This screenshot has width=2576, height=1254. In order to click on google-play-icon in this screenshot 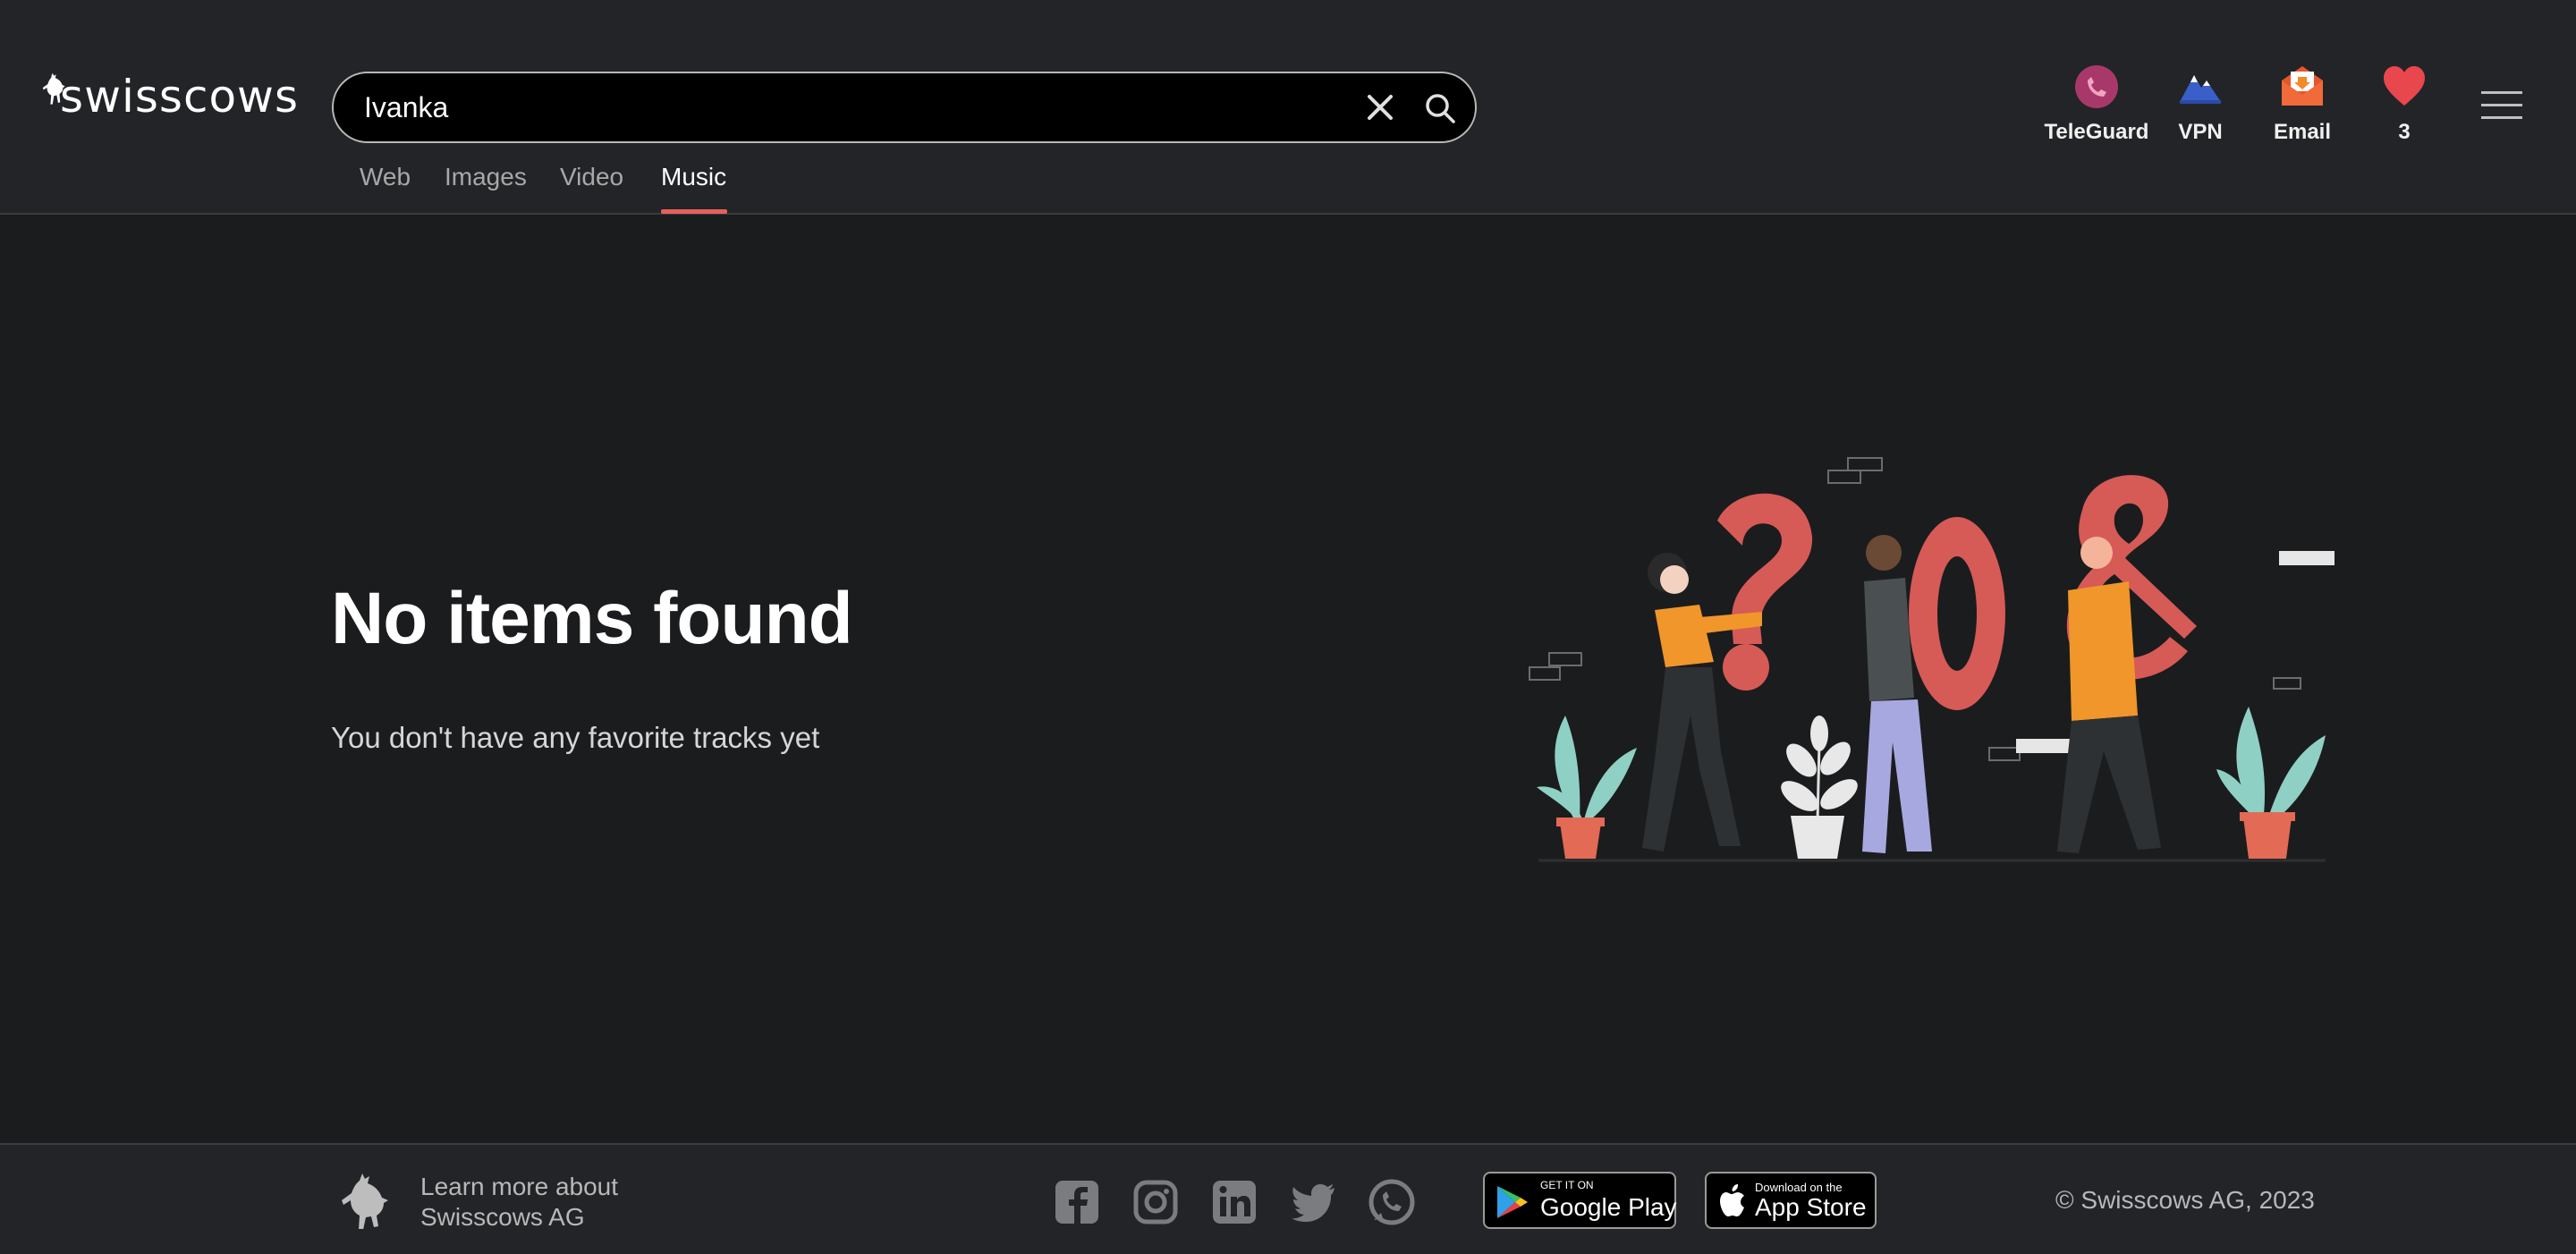, I will do `click(1512, 1202)`.